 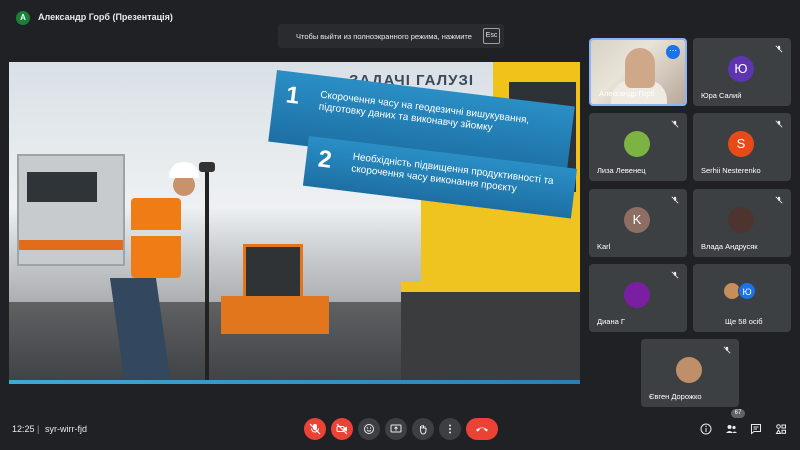 I want to click on participant-tile: Диана Г, so click(x=638, y=298).